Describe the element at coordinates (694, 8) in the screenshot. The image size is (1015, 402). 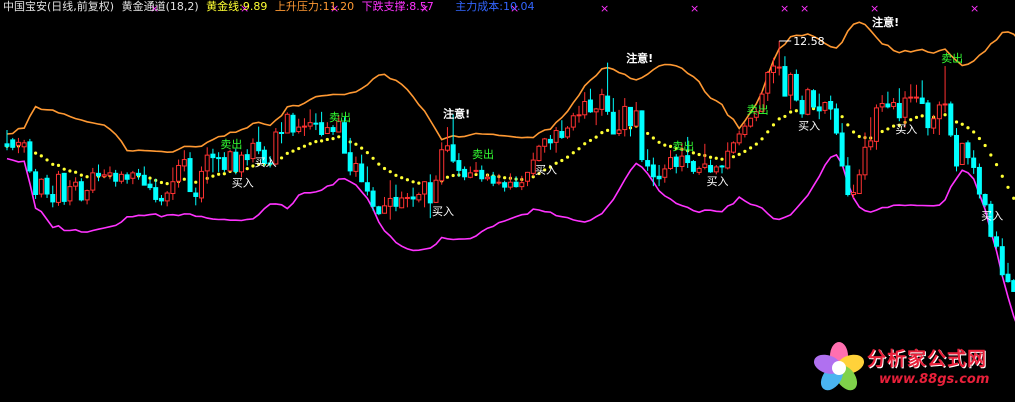
I see `x-marker: ×` at that location.